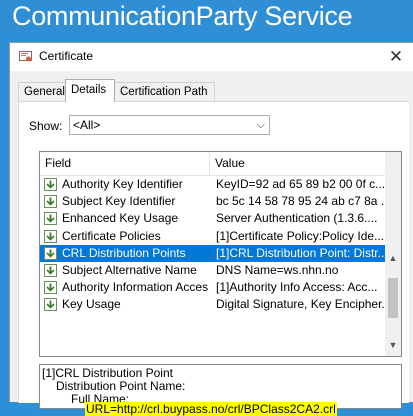 The image size is (413, 416). Describe the element at coordinates (277, 270) in the screenshot. I see `row-value: DNS Name=ws.nhn.no` at that location.